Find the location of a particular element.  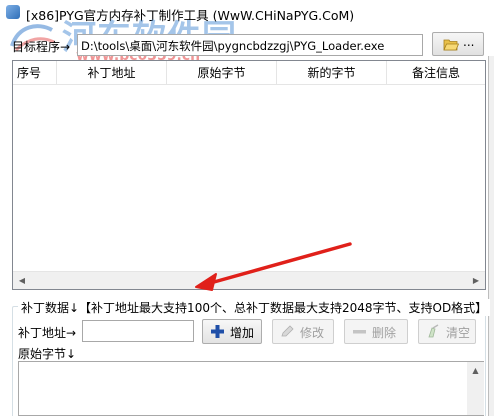

horizontal-scrollbar: ◀ ▶ is located at coordinates (249, 280).